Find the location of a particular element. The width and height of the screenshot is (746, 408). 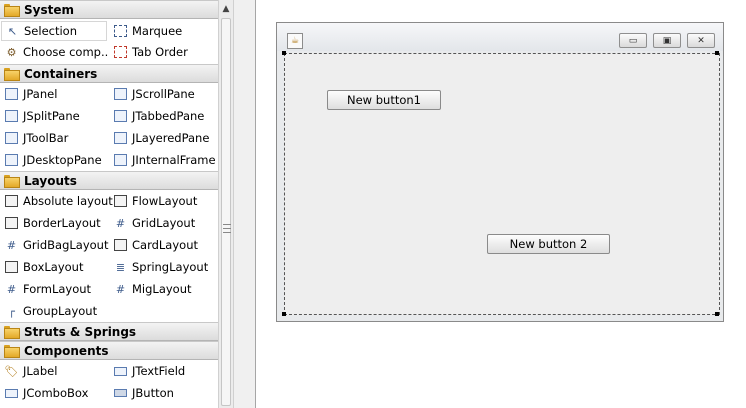

palette-item-jinternalframe: JInternalFrame is located at coordinates (165, 160).